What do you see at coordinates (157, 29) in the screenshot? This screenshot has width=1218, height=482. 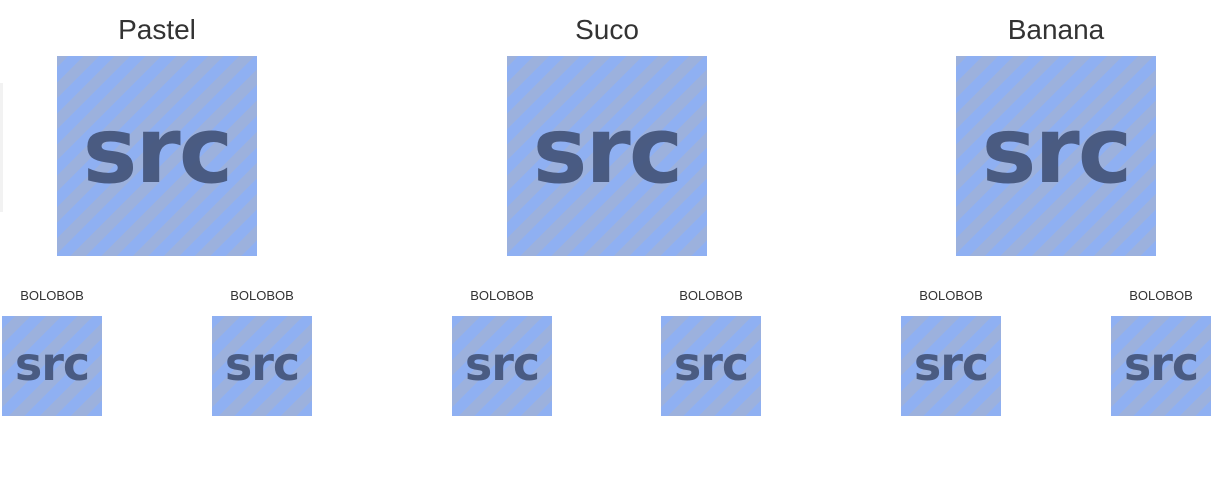 I see `category-title: Pastel` at bounding box center [157, 29].